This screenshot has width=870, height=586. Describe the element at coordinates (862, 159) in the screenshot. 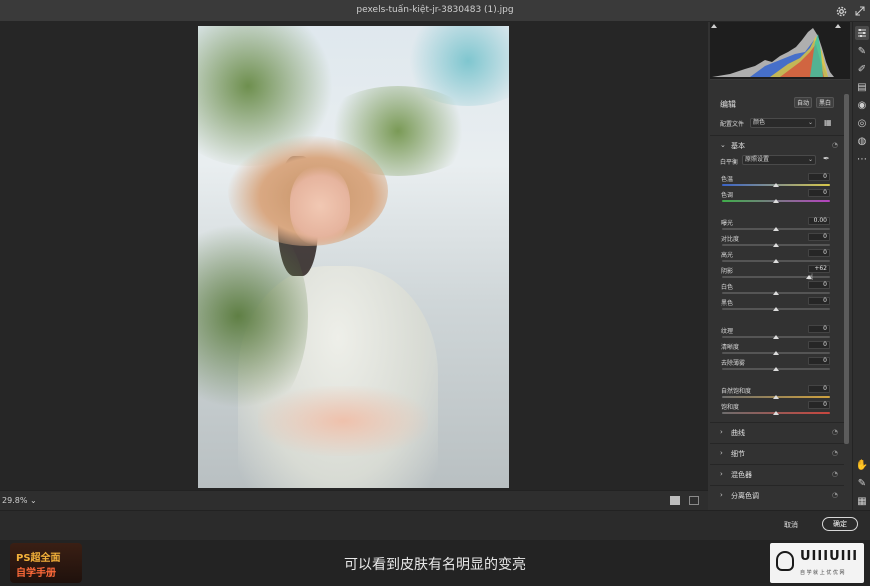

I see `more-icon: ⋯` at that location.